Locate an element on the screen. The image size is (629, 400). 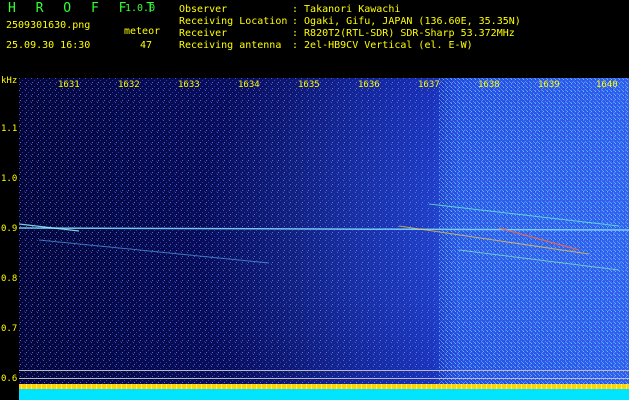
meteor-label: meteor is located at coordinates (142, 31).